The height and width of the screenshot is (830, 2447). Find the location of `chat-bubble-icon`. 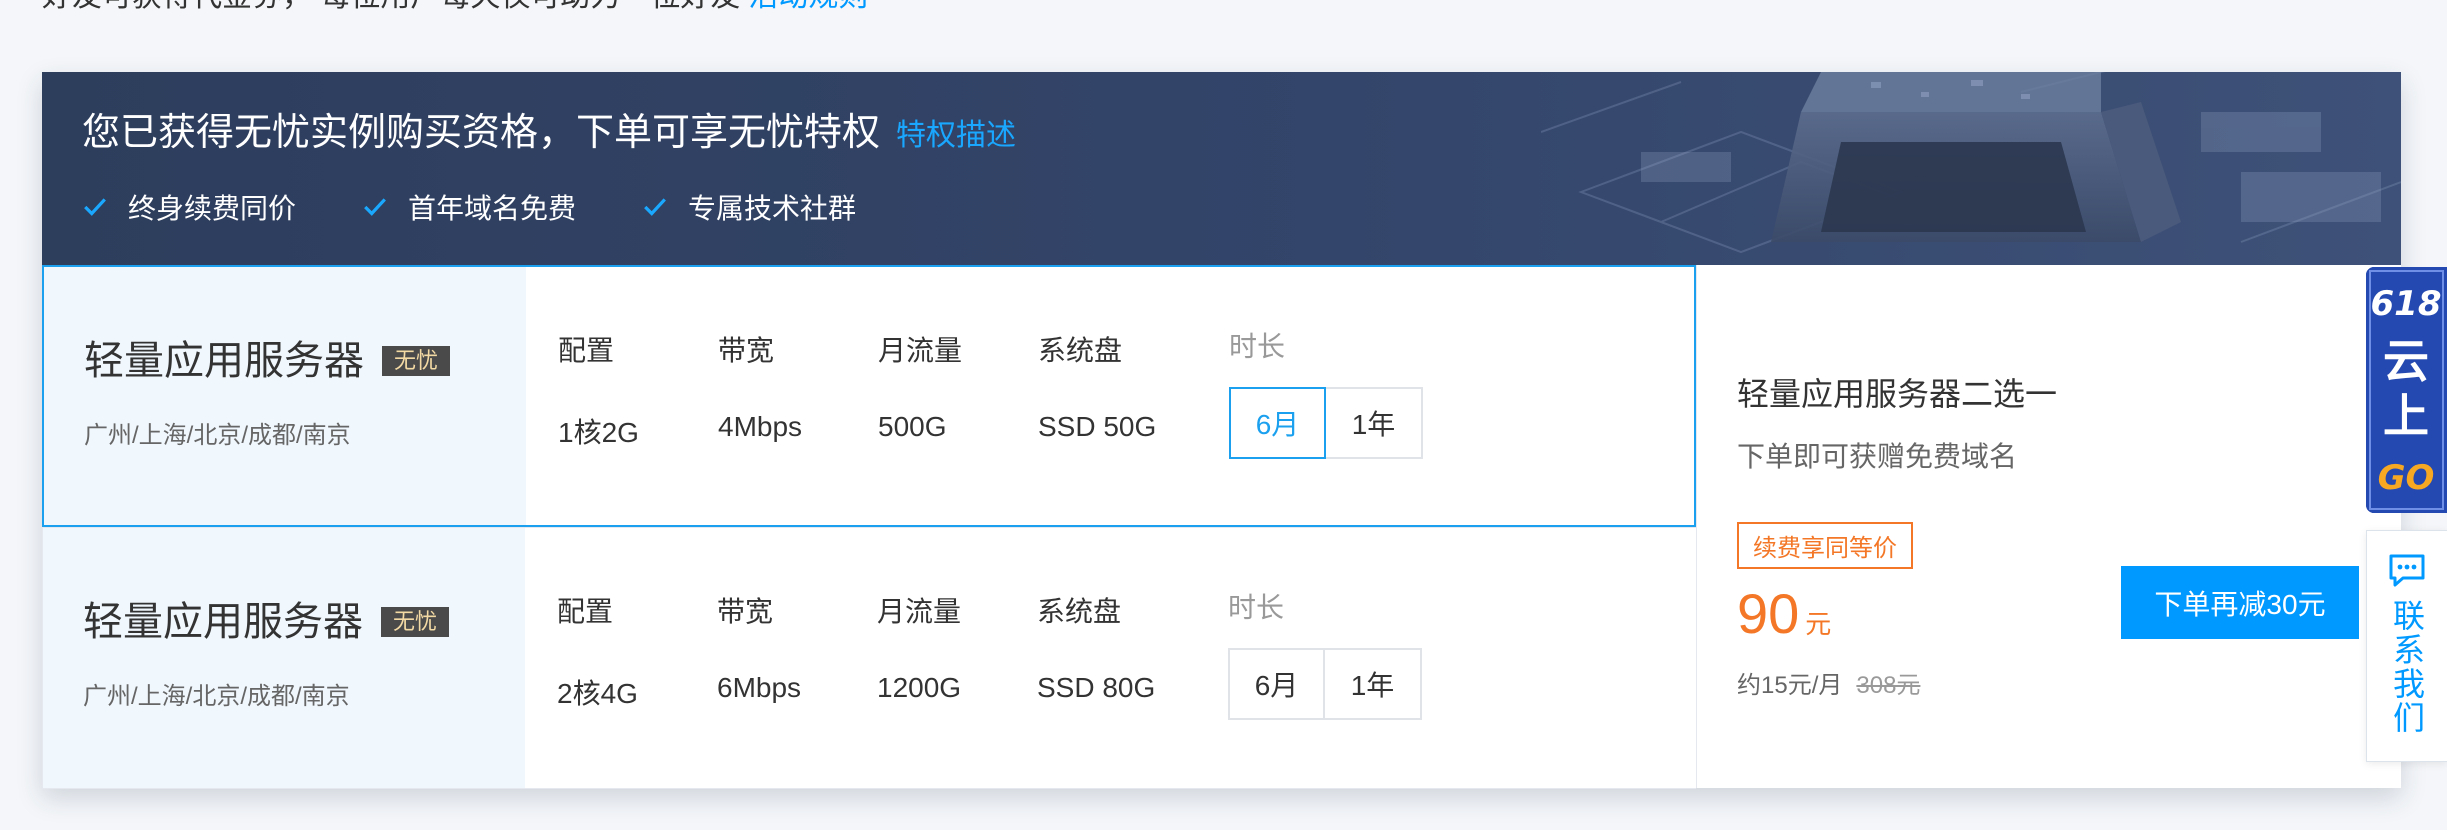

chat-bubble-icon is located at coordinates (2407, 570).